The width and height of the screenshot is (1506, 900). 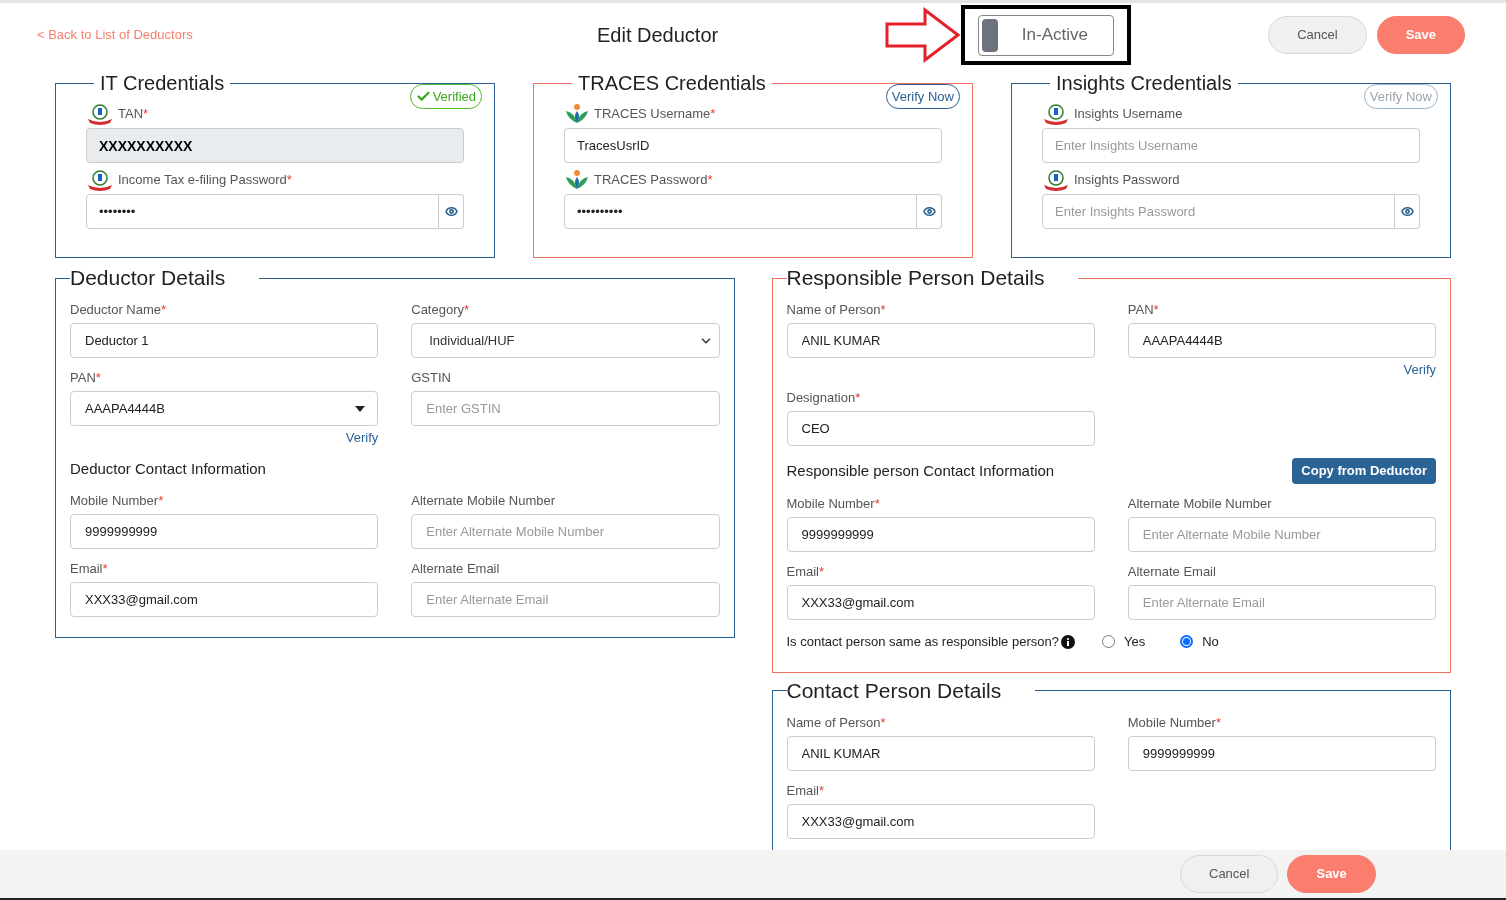 I want to click on field-label: Category*, so click(x=441, y=310).